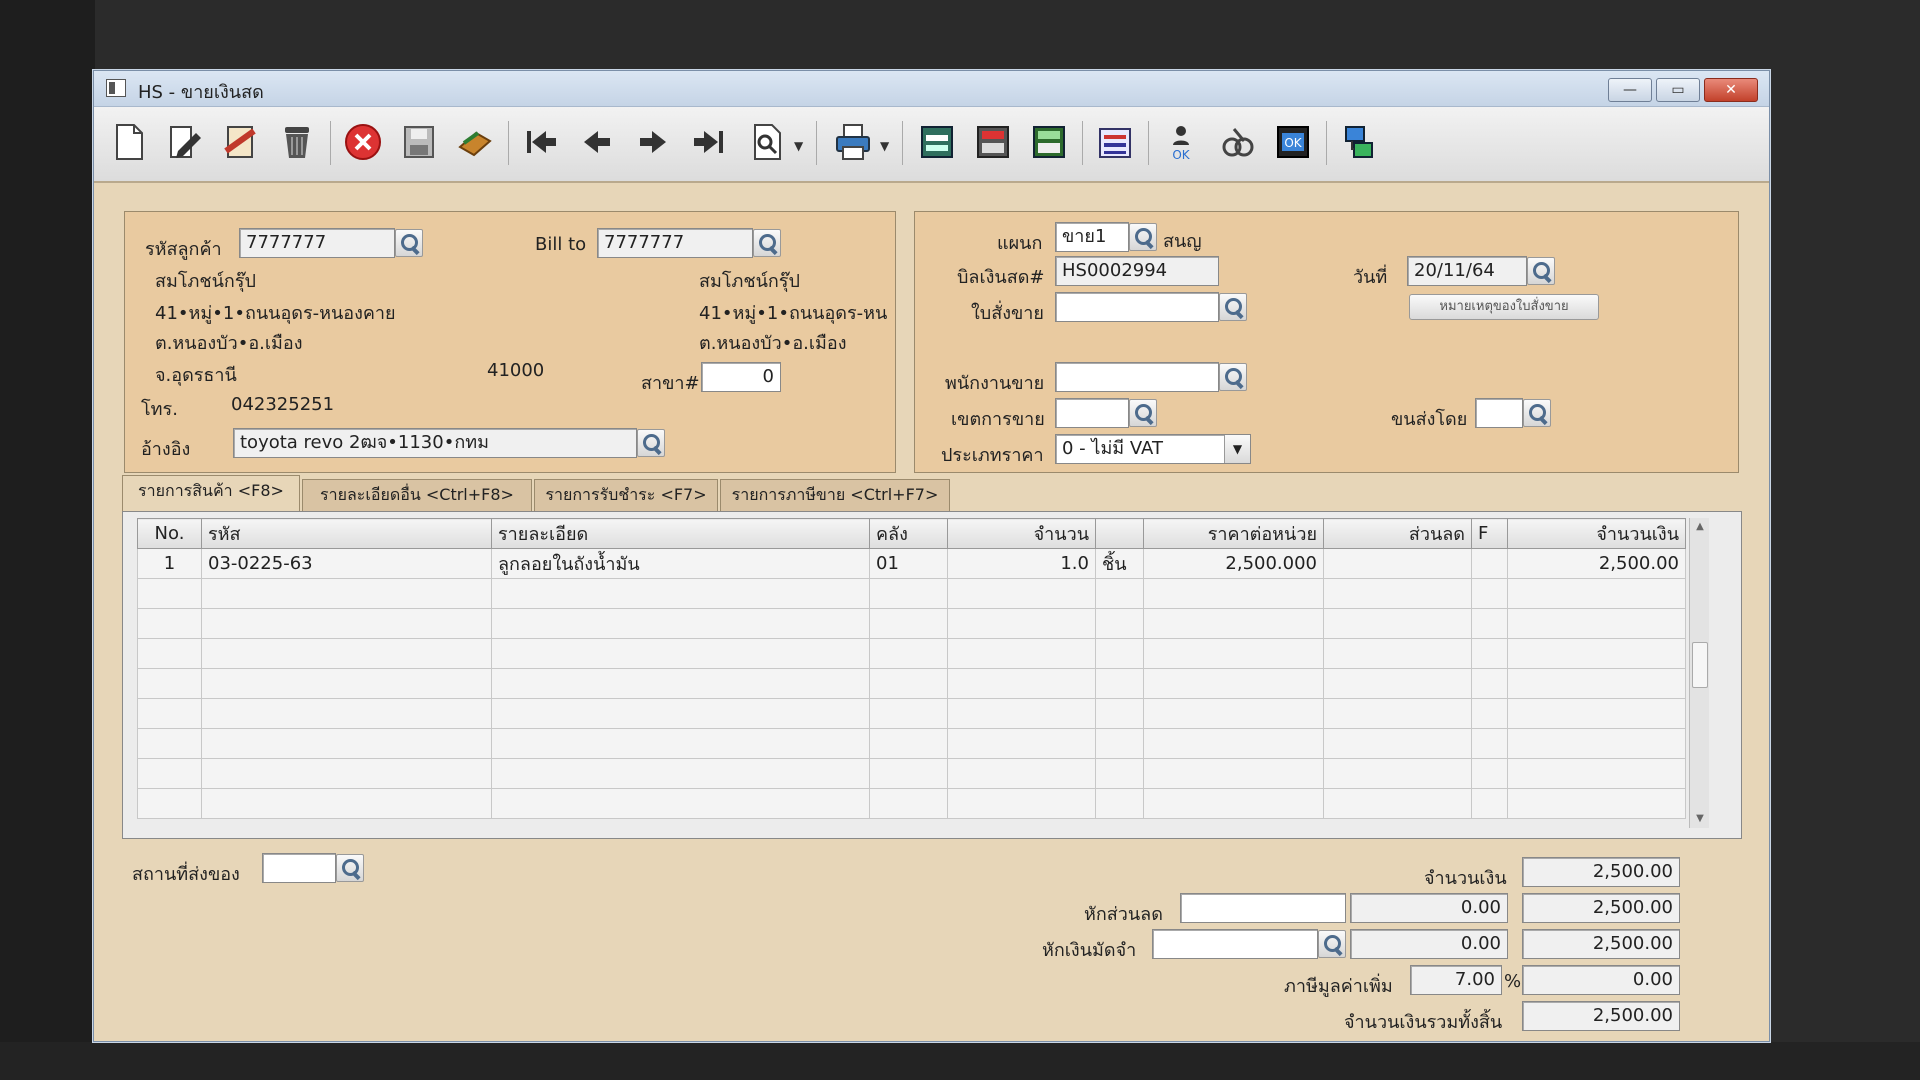 This screenshot has width=1920, height=1080. What do you see at coordinates (1089, 950) in the screenshot?
I see `deposit-label: หักเงินมัดจำ` at bounding box center [1089, 950].